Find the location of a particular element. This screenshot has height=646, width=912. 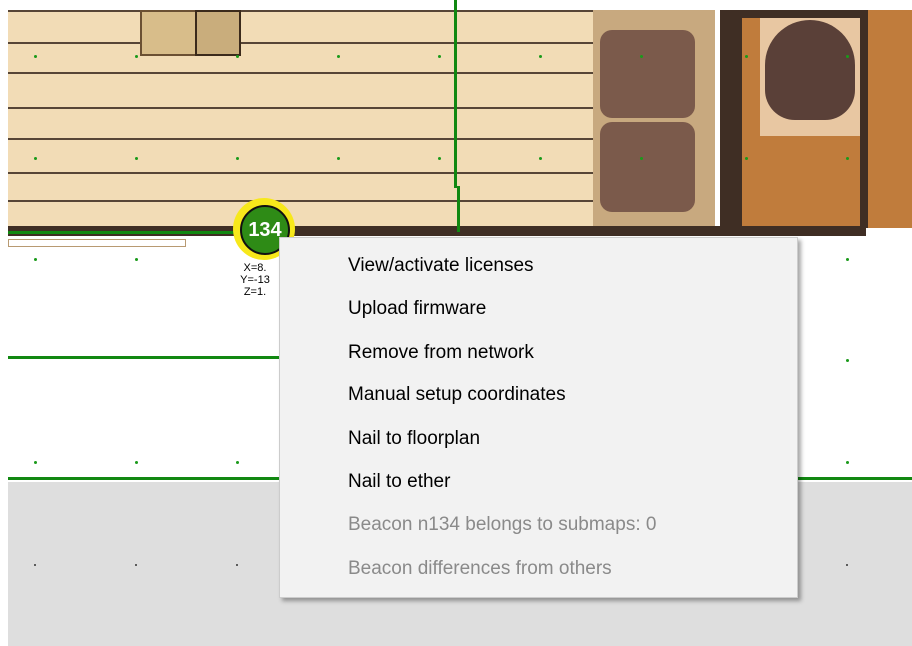

menu-item-remove-from-network: Remove from network is located at coordinates (441, 353).